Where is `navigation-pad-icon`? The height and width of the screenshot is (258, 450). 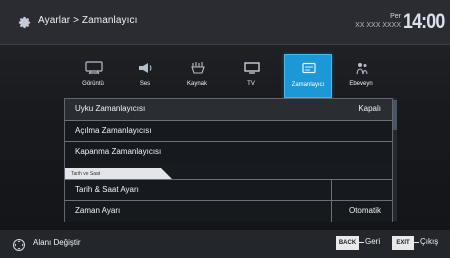 navigation-pad-icon is located at coordinates (19, 245).